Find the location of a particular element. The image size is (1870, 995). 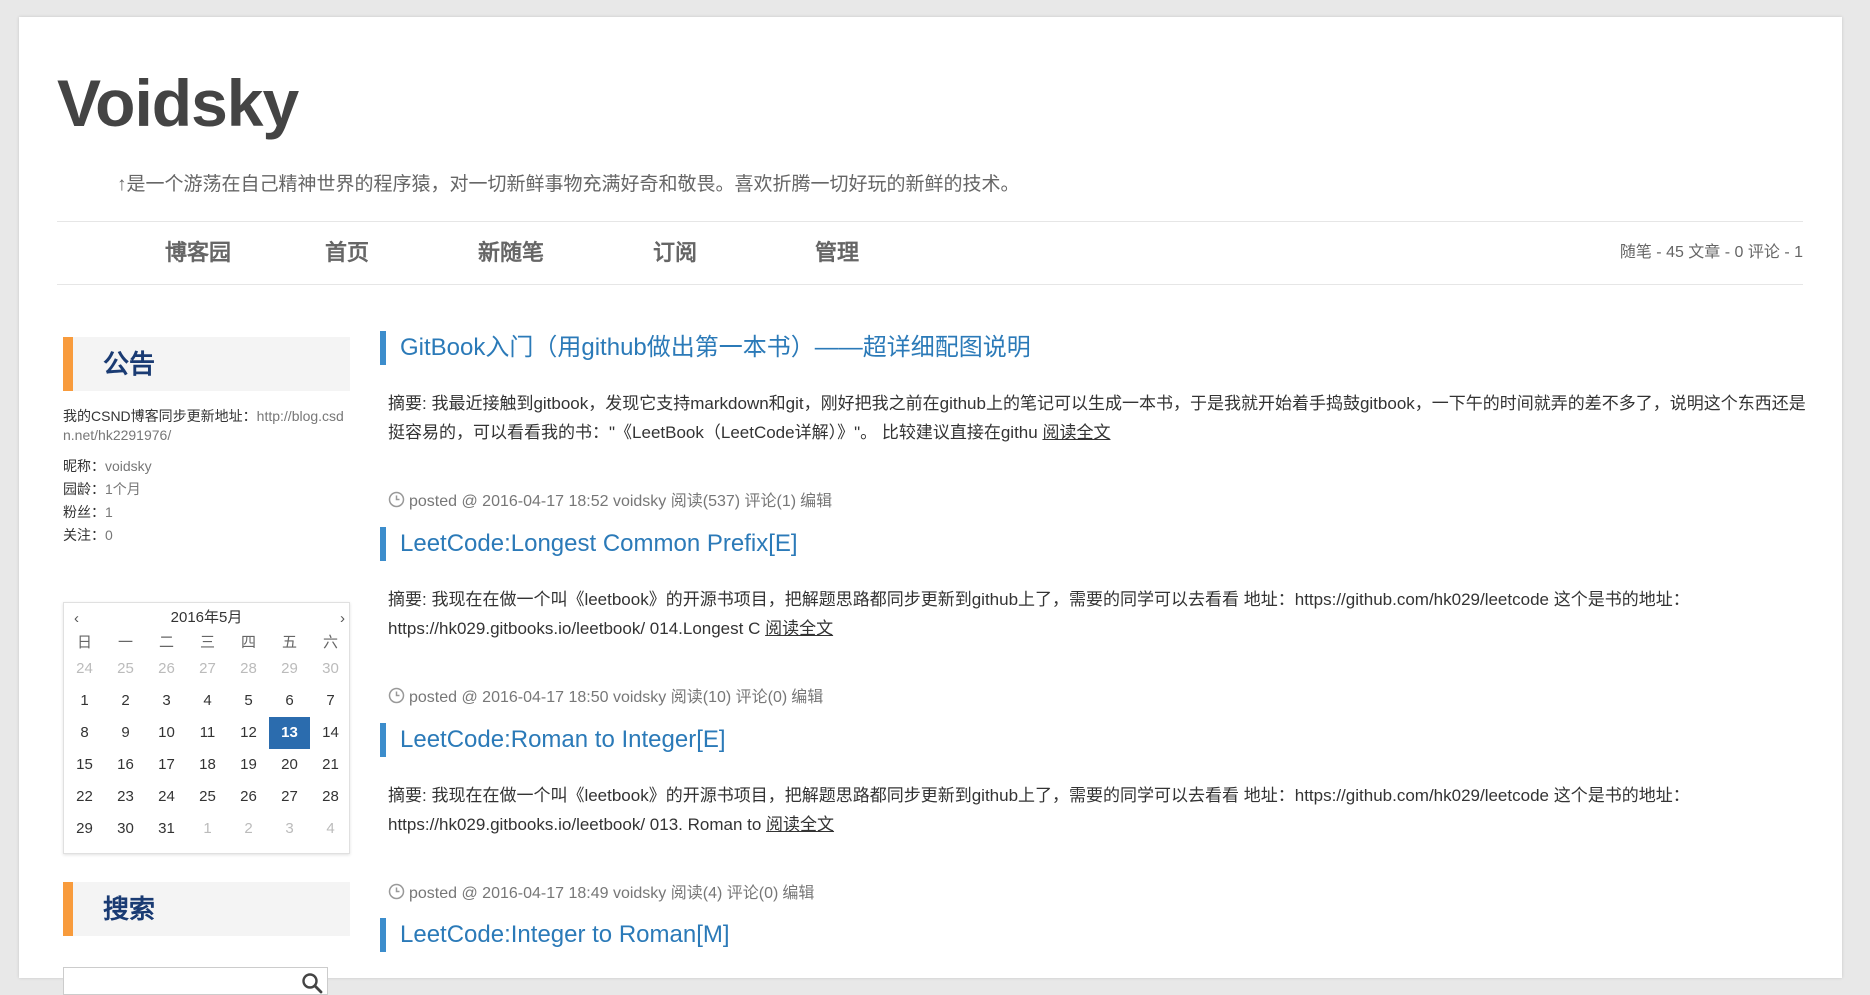

notice-title: 公告 is located at coordinates (129, 364).